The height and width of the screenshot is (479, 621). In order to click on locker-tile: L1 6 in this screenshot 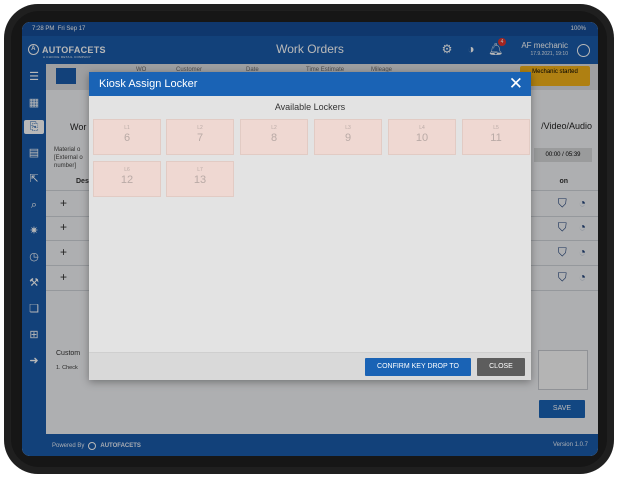, I will do `click(127, 137)`.